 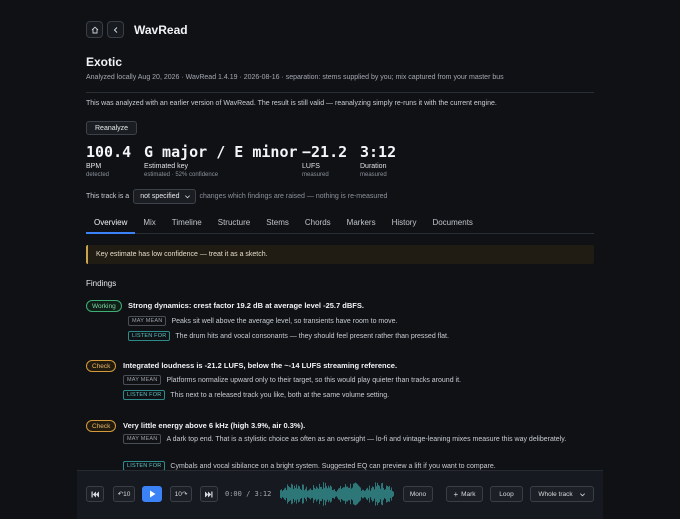 I want to click on tab-documents: Documents, so click(x=452, y=224).